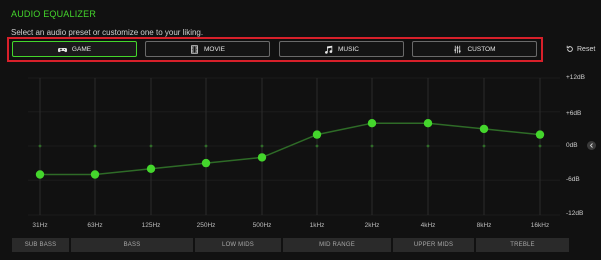  Describe the element at coordinates (151, 225) in the screenshot. I see `freq-label: 125Hz` at that location.